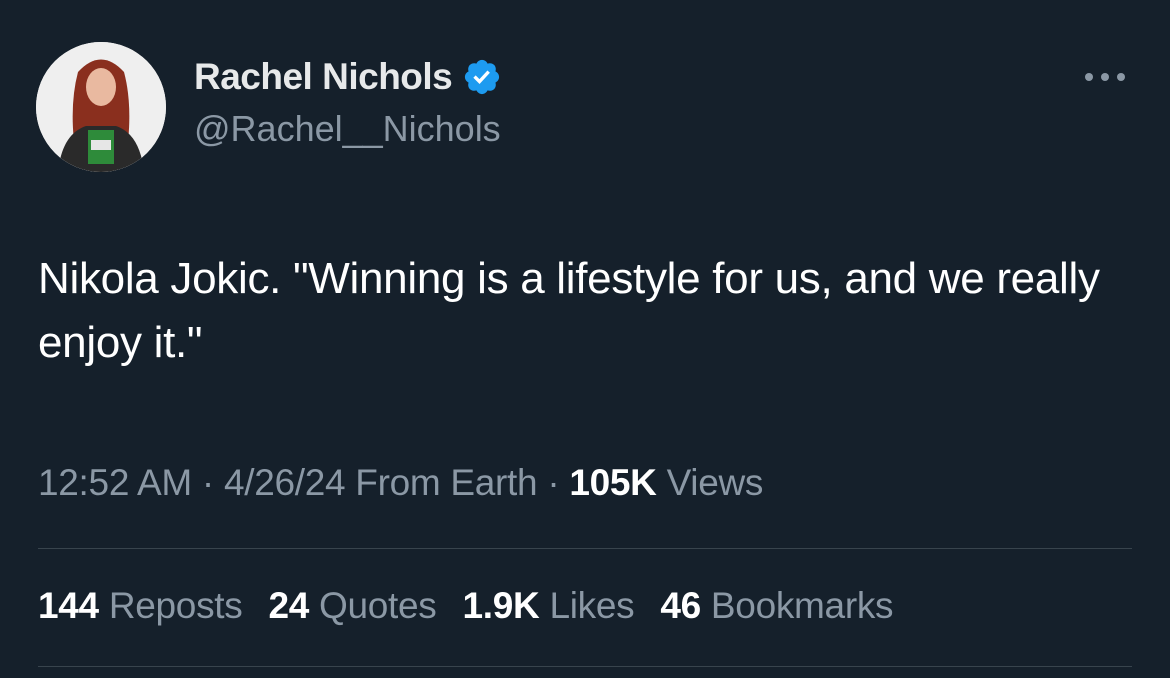 This screenshot has width=1170, height=678. What do you see at coordinates (482, 77) in the screenshot?
I see `verified-badge-icon` at bounding box center [482, 77].